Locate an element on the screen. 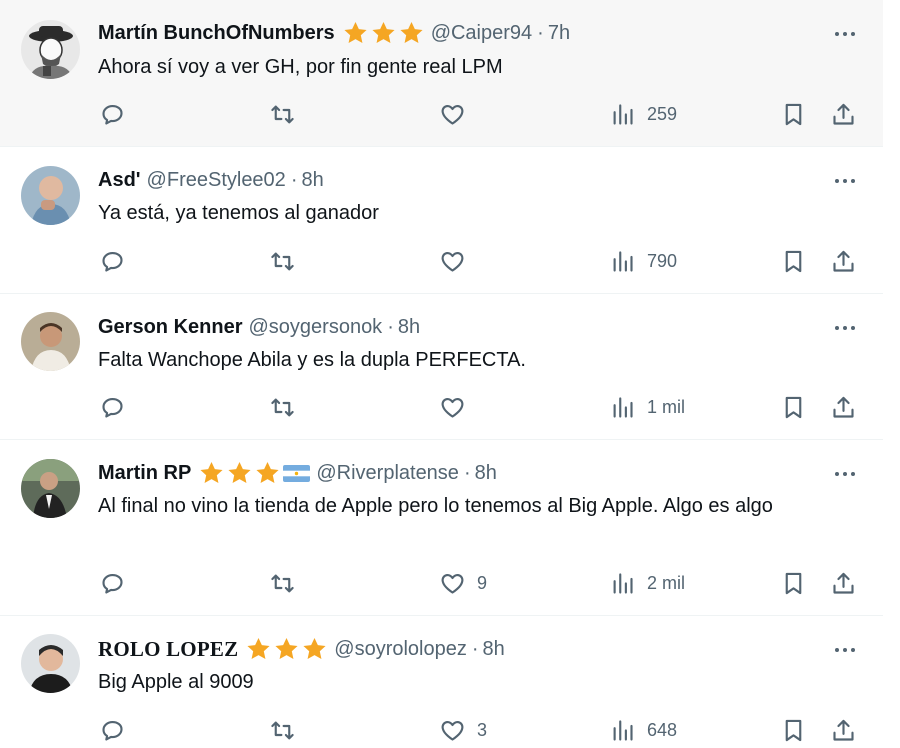 Image resolution: width=900 pixels, height=748 pixels. tweet-header: Martín BunchOfNumbers @Caiper94 · 7h is located at coordinates (334, 33).